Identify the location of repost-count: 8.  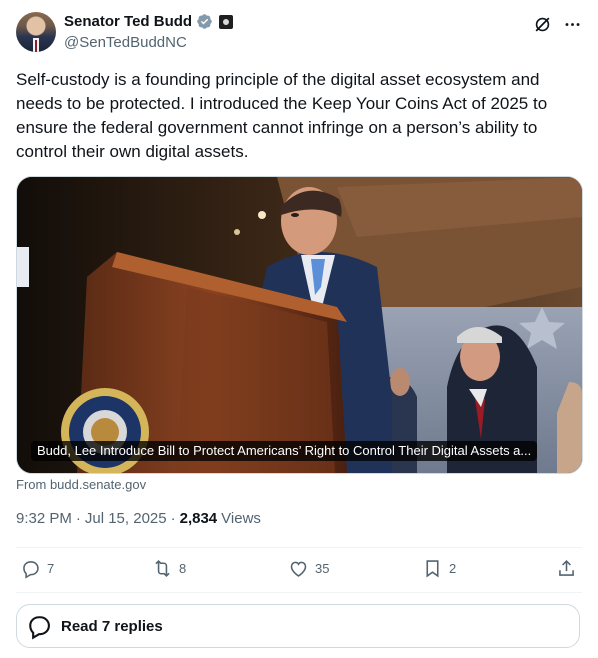
(183, 568).